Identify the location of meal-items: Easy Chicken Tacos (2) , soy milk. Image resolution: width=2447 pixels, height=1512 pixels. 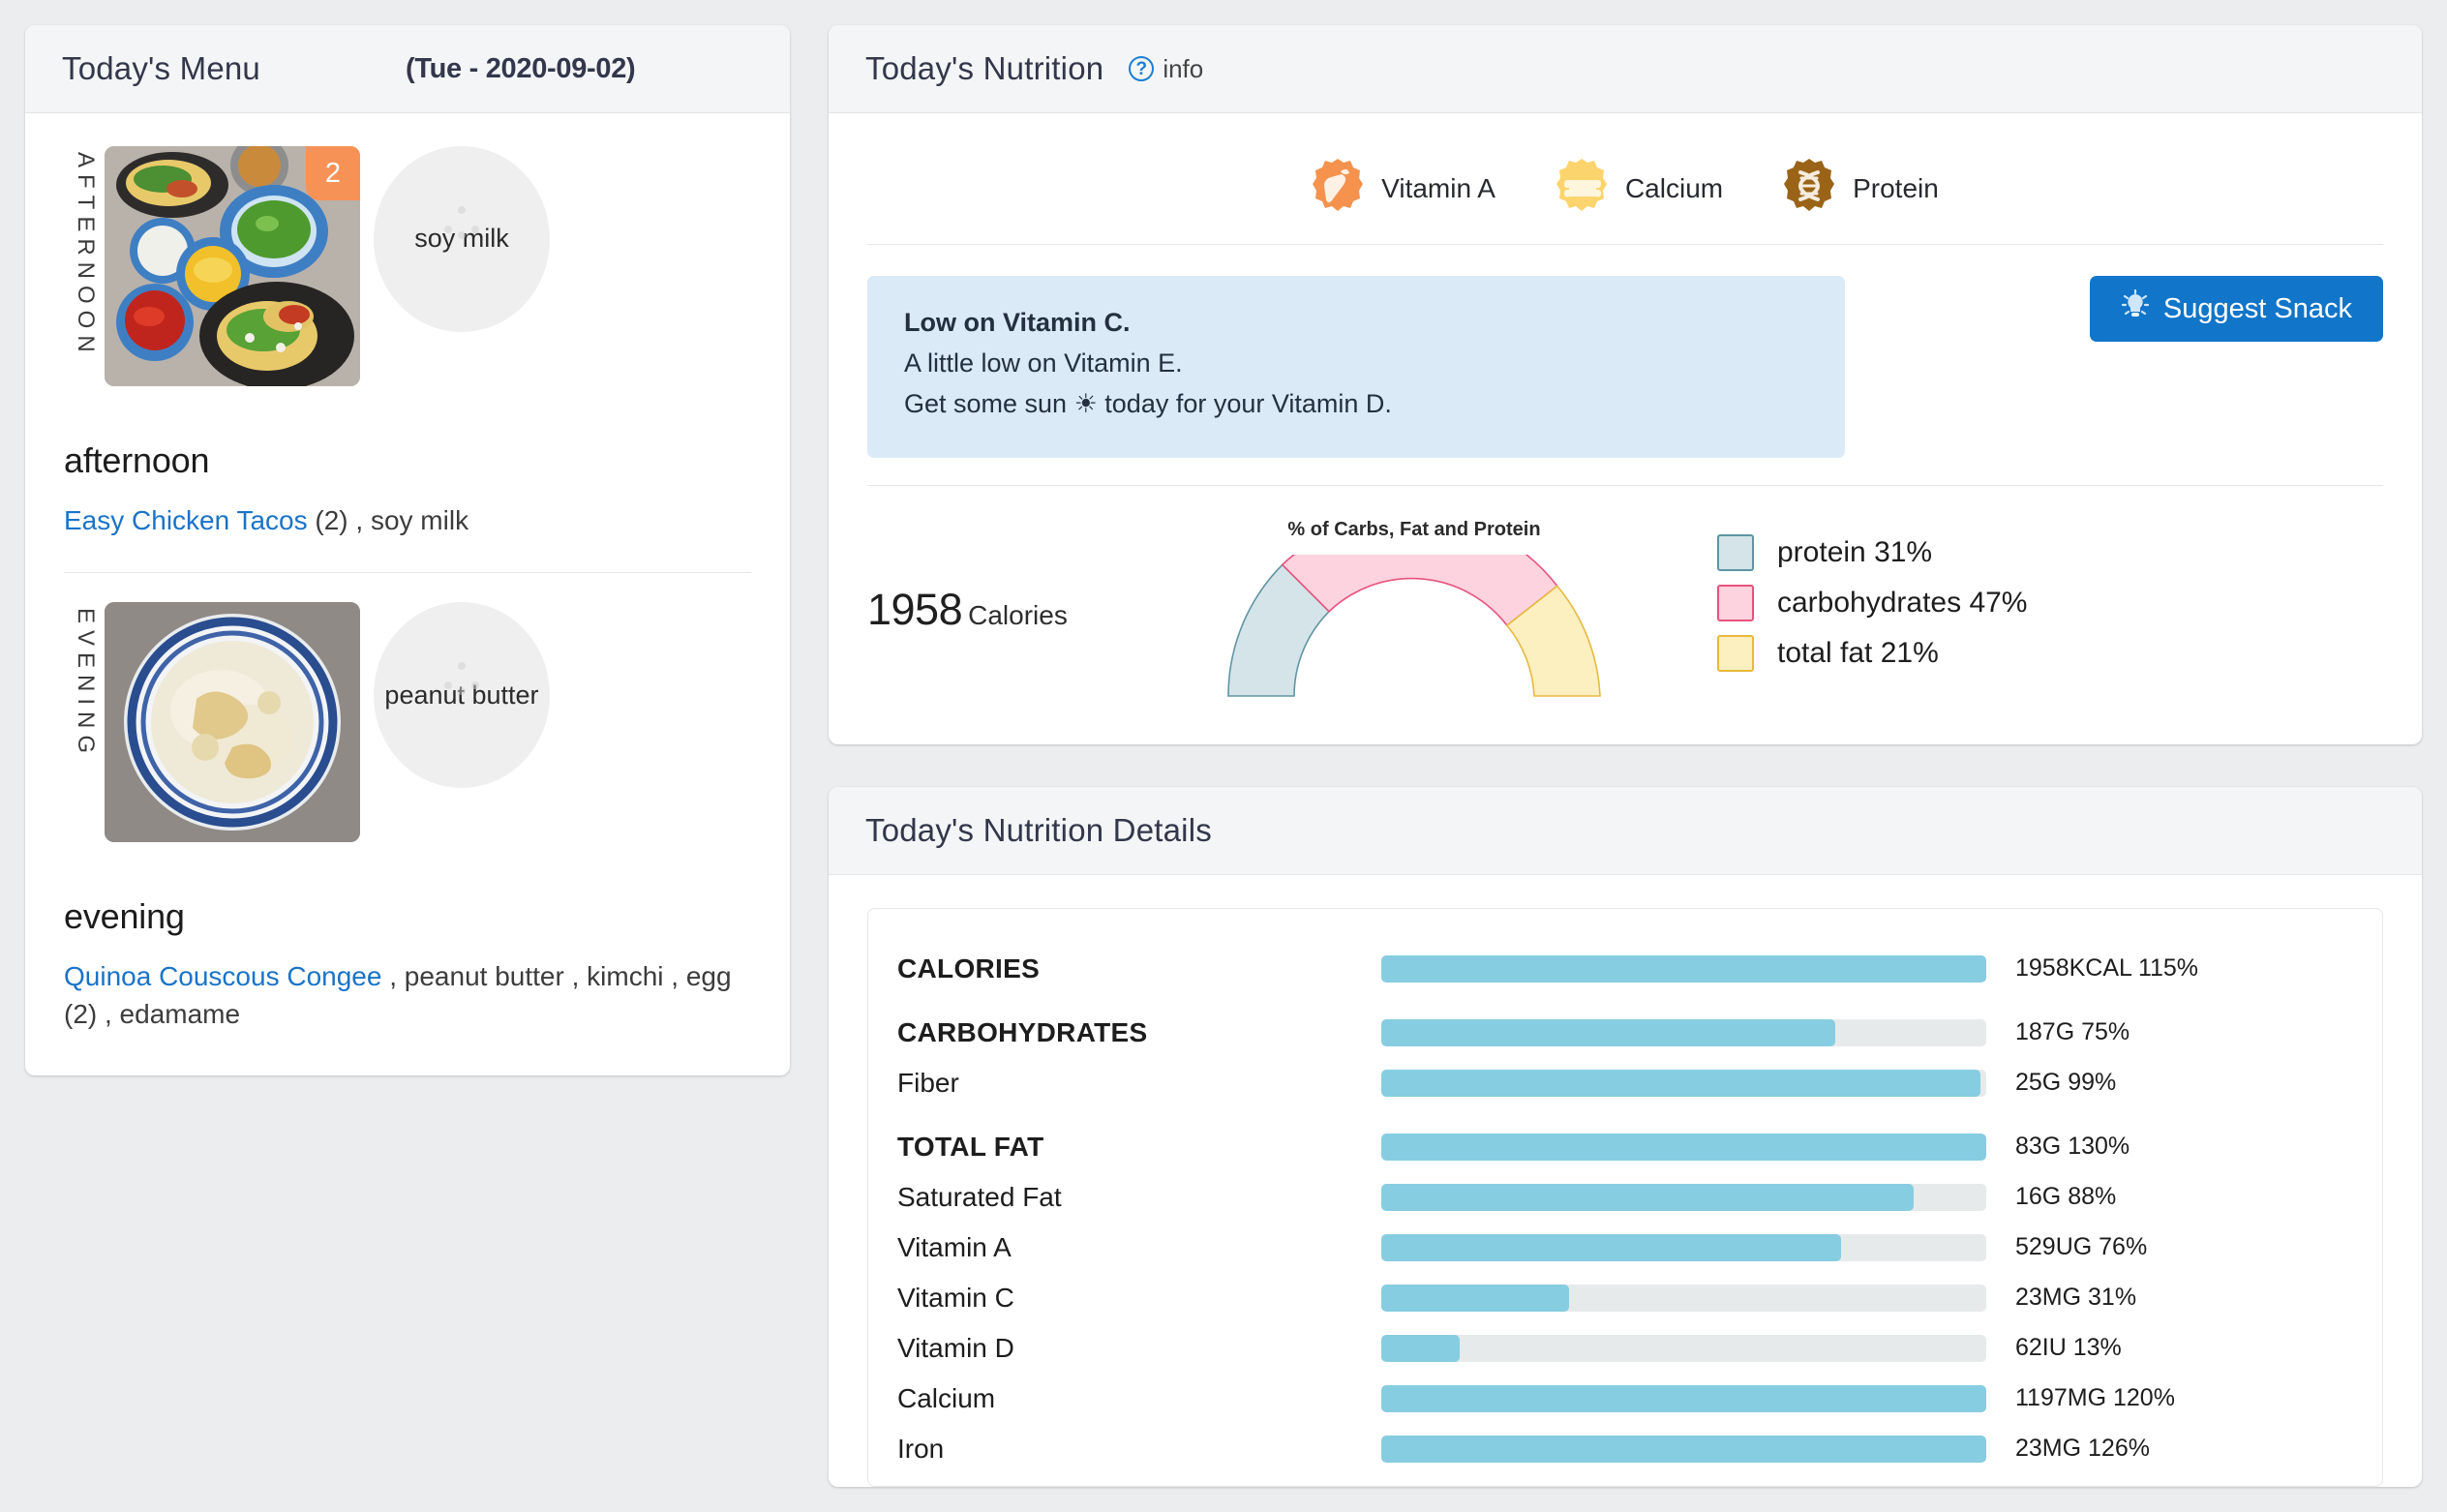
(407, 520).